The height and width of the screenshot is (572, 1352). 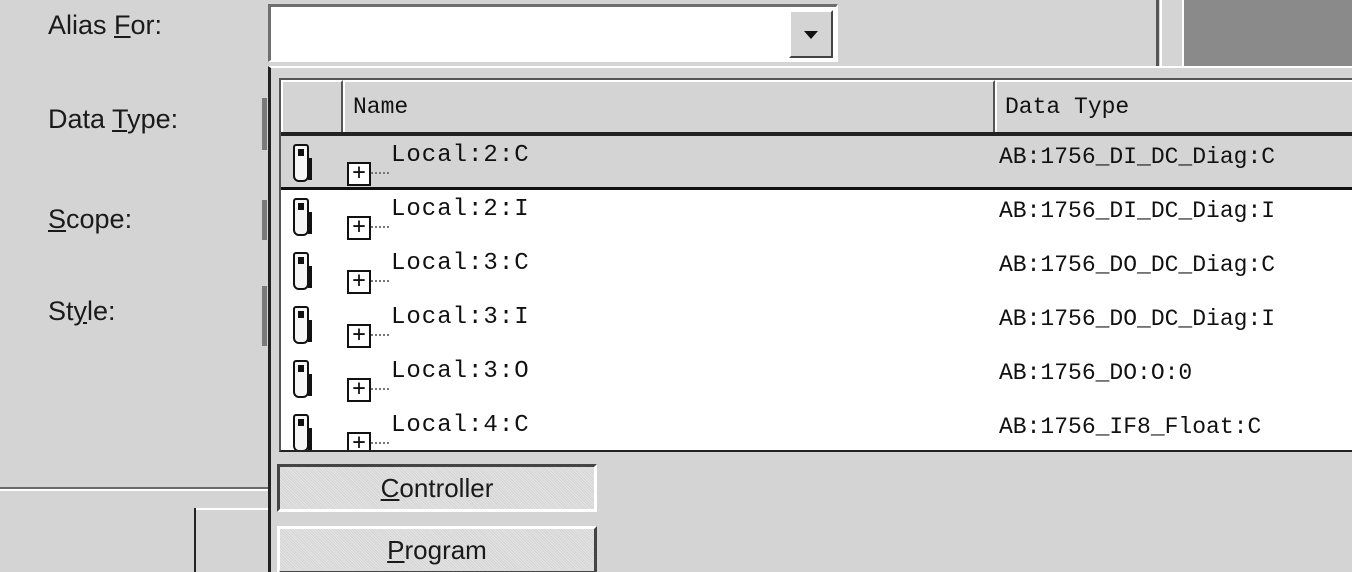 What do you see at coordinates (390, 488) in the screenshot?
I see `controller-scope-accel: C` at bounding box center [390, 488].